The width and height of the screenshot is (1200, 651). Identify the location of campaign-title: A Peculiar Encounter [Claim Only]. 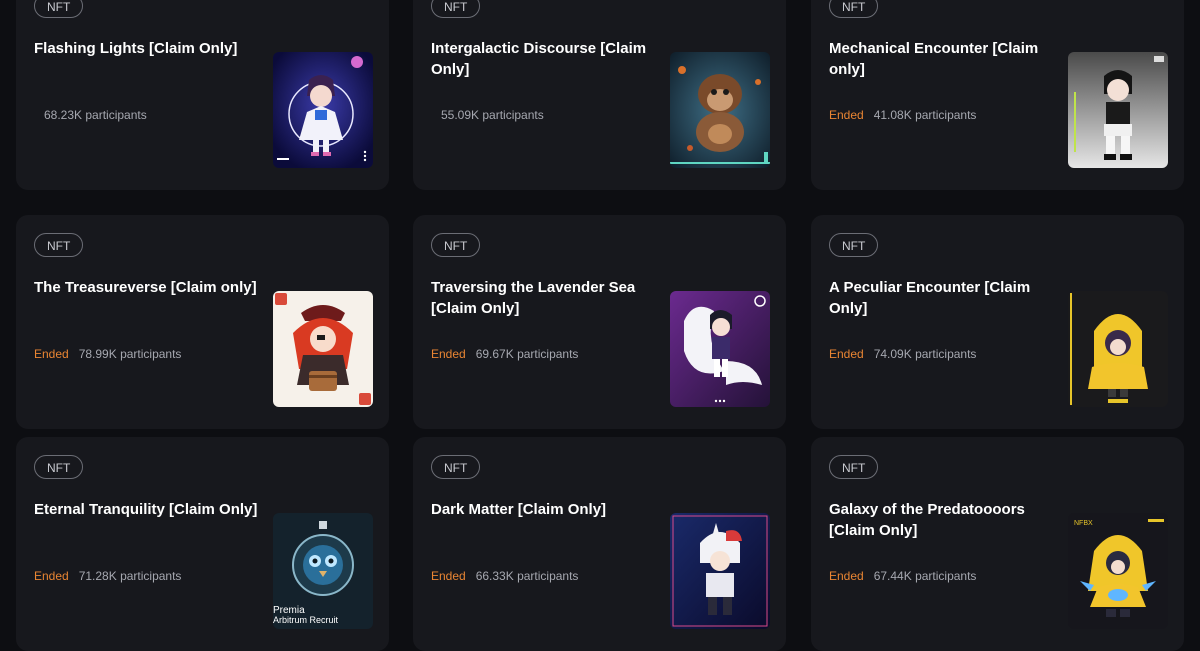
(943, 298).